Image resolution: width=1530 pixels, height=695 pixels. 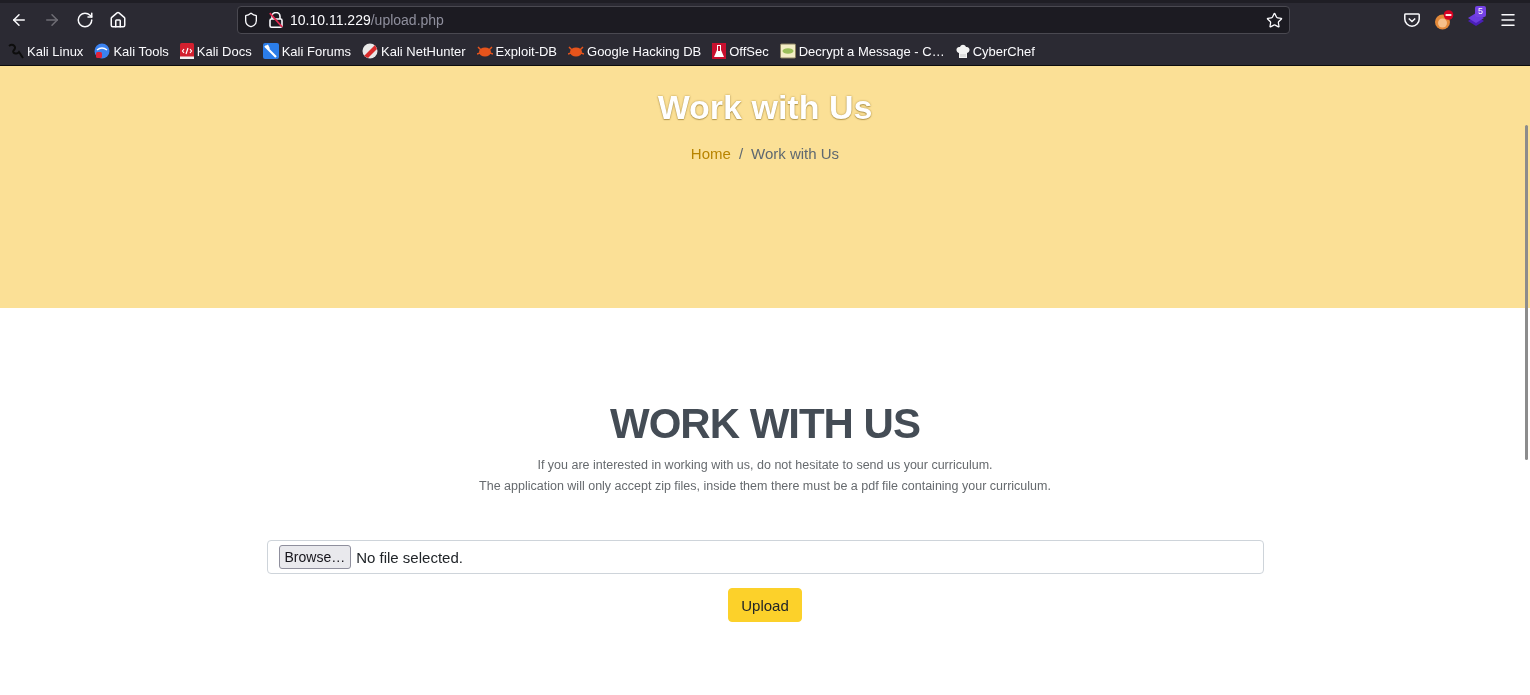 What do you see at coordinates (409, 557) in the screenshot?
I see `file-status: No file selected.` at bounding box center [409, 557].